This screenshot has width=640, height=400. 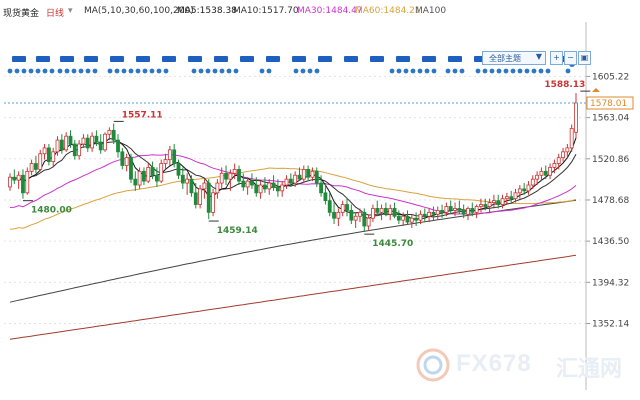 What do you see at coordinates (237, 231) in the screenshot?
I see `annotation-label: 1459.14` at bounding box center [237, 231].